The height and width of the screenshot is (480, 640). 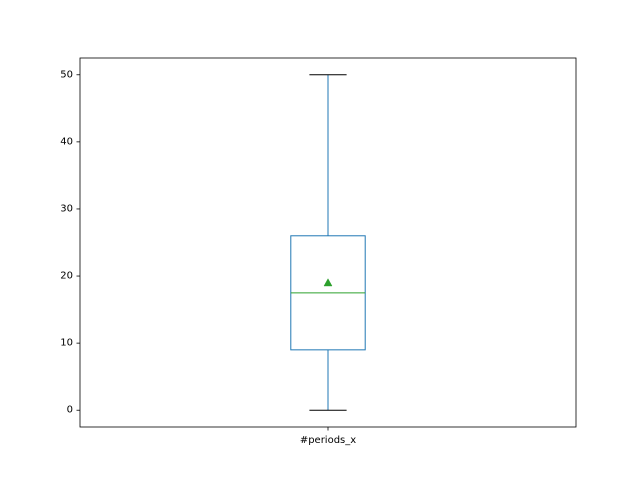 I want to click on y-tick-label: 10, so click(x=66, y=343).